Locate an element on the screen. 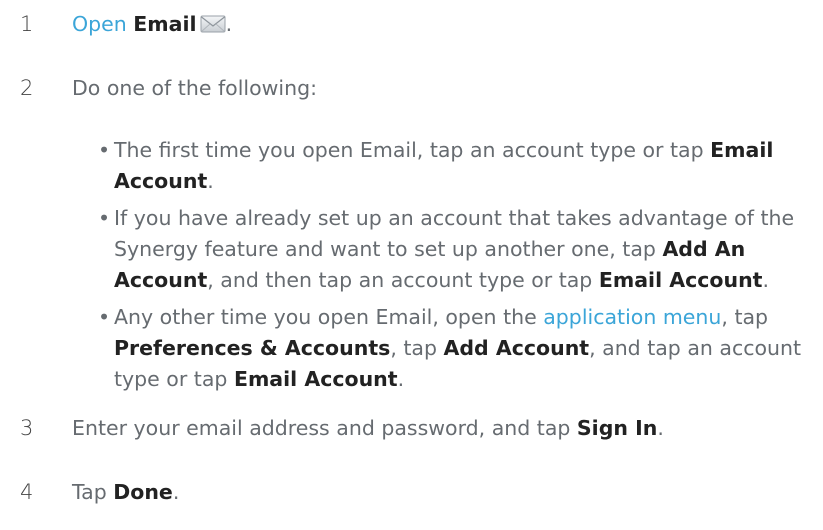 This screenshot has height=530, width=823. envelope-icon is located at coordinates (213, 23).